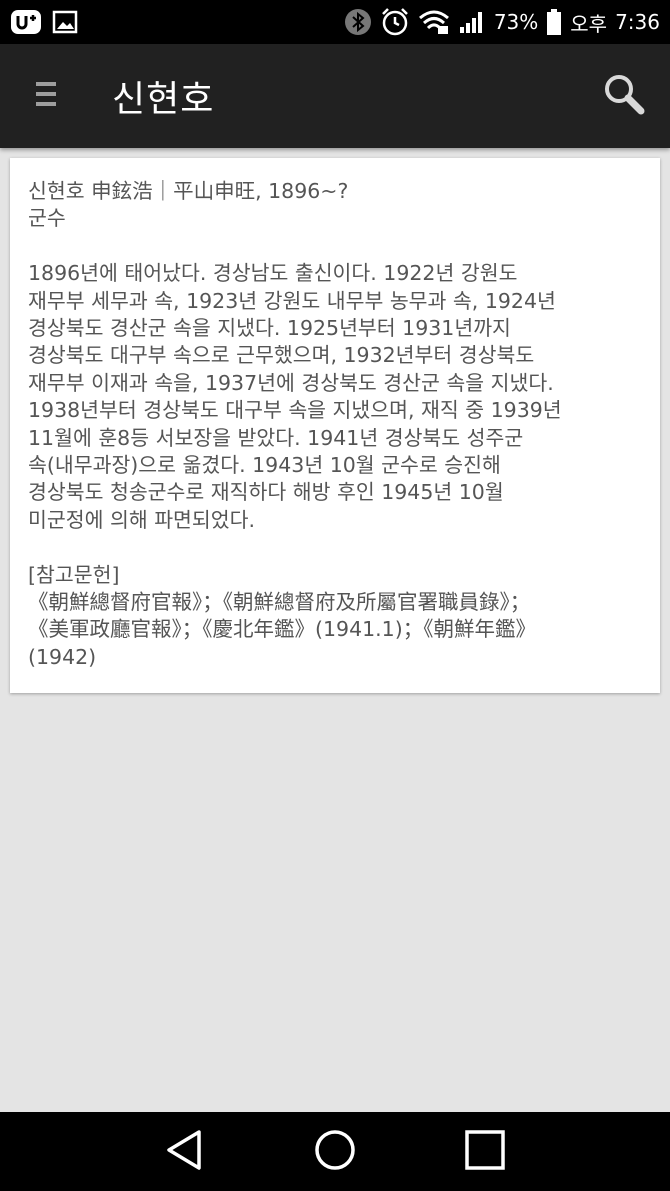 Image resolution: width=670 pixels, height=1191 pixels. I want to click on status-right: 73% 오후 7:36, so click(502, 22).